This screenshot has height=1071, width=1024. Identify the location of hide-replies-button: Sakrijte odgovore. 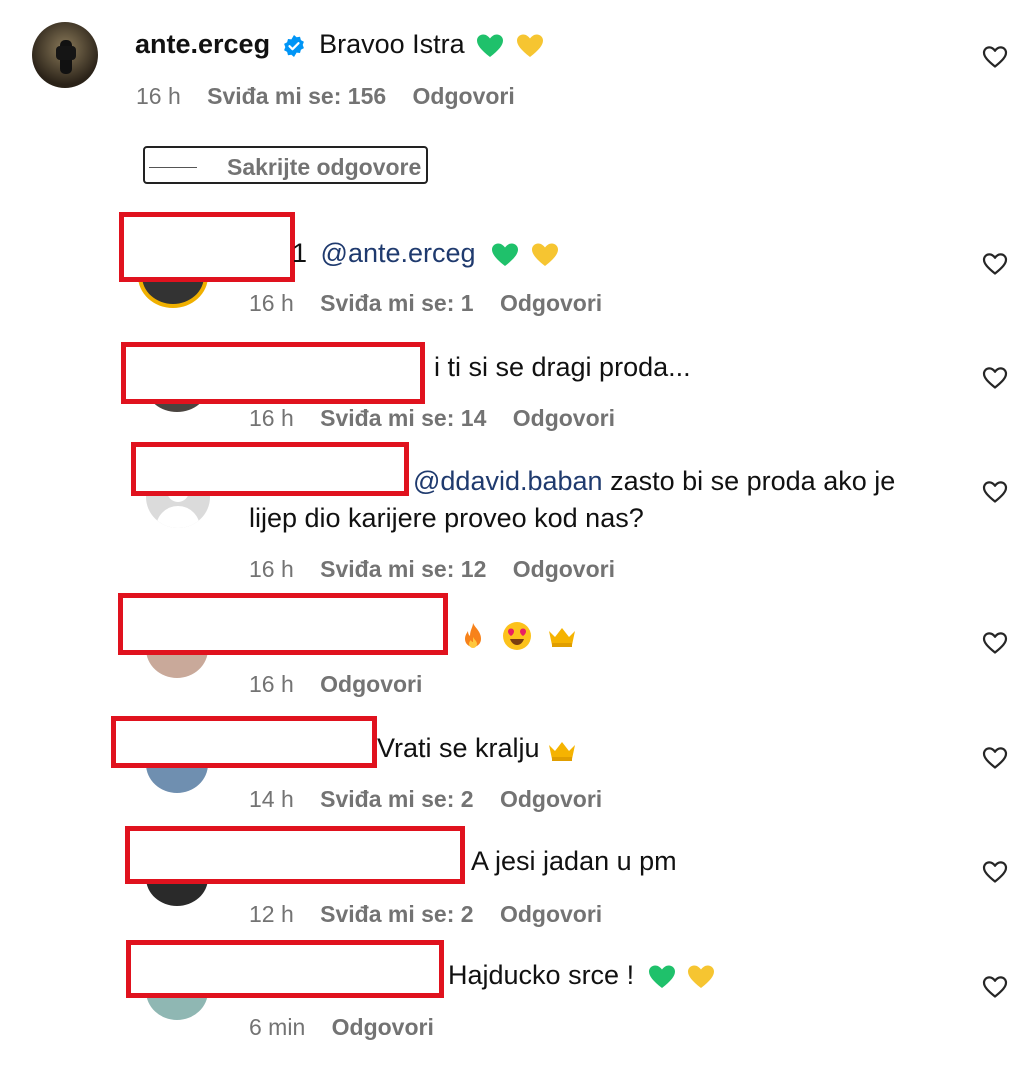
(285, 165).